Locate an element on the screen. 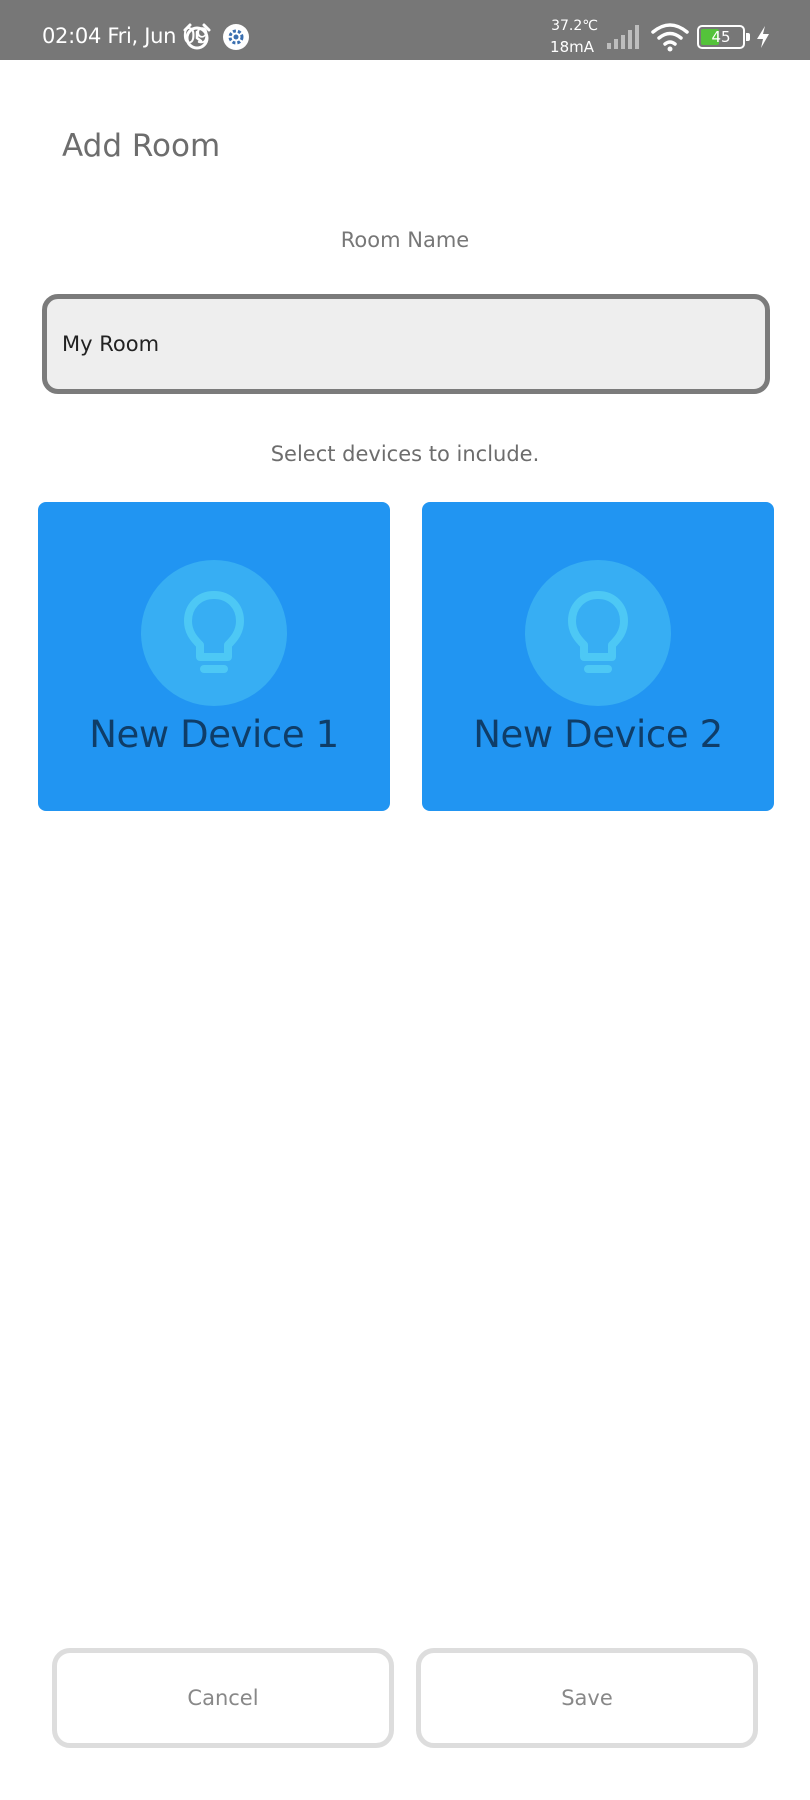  signal-icon is located at coordinates (624, 37).